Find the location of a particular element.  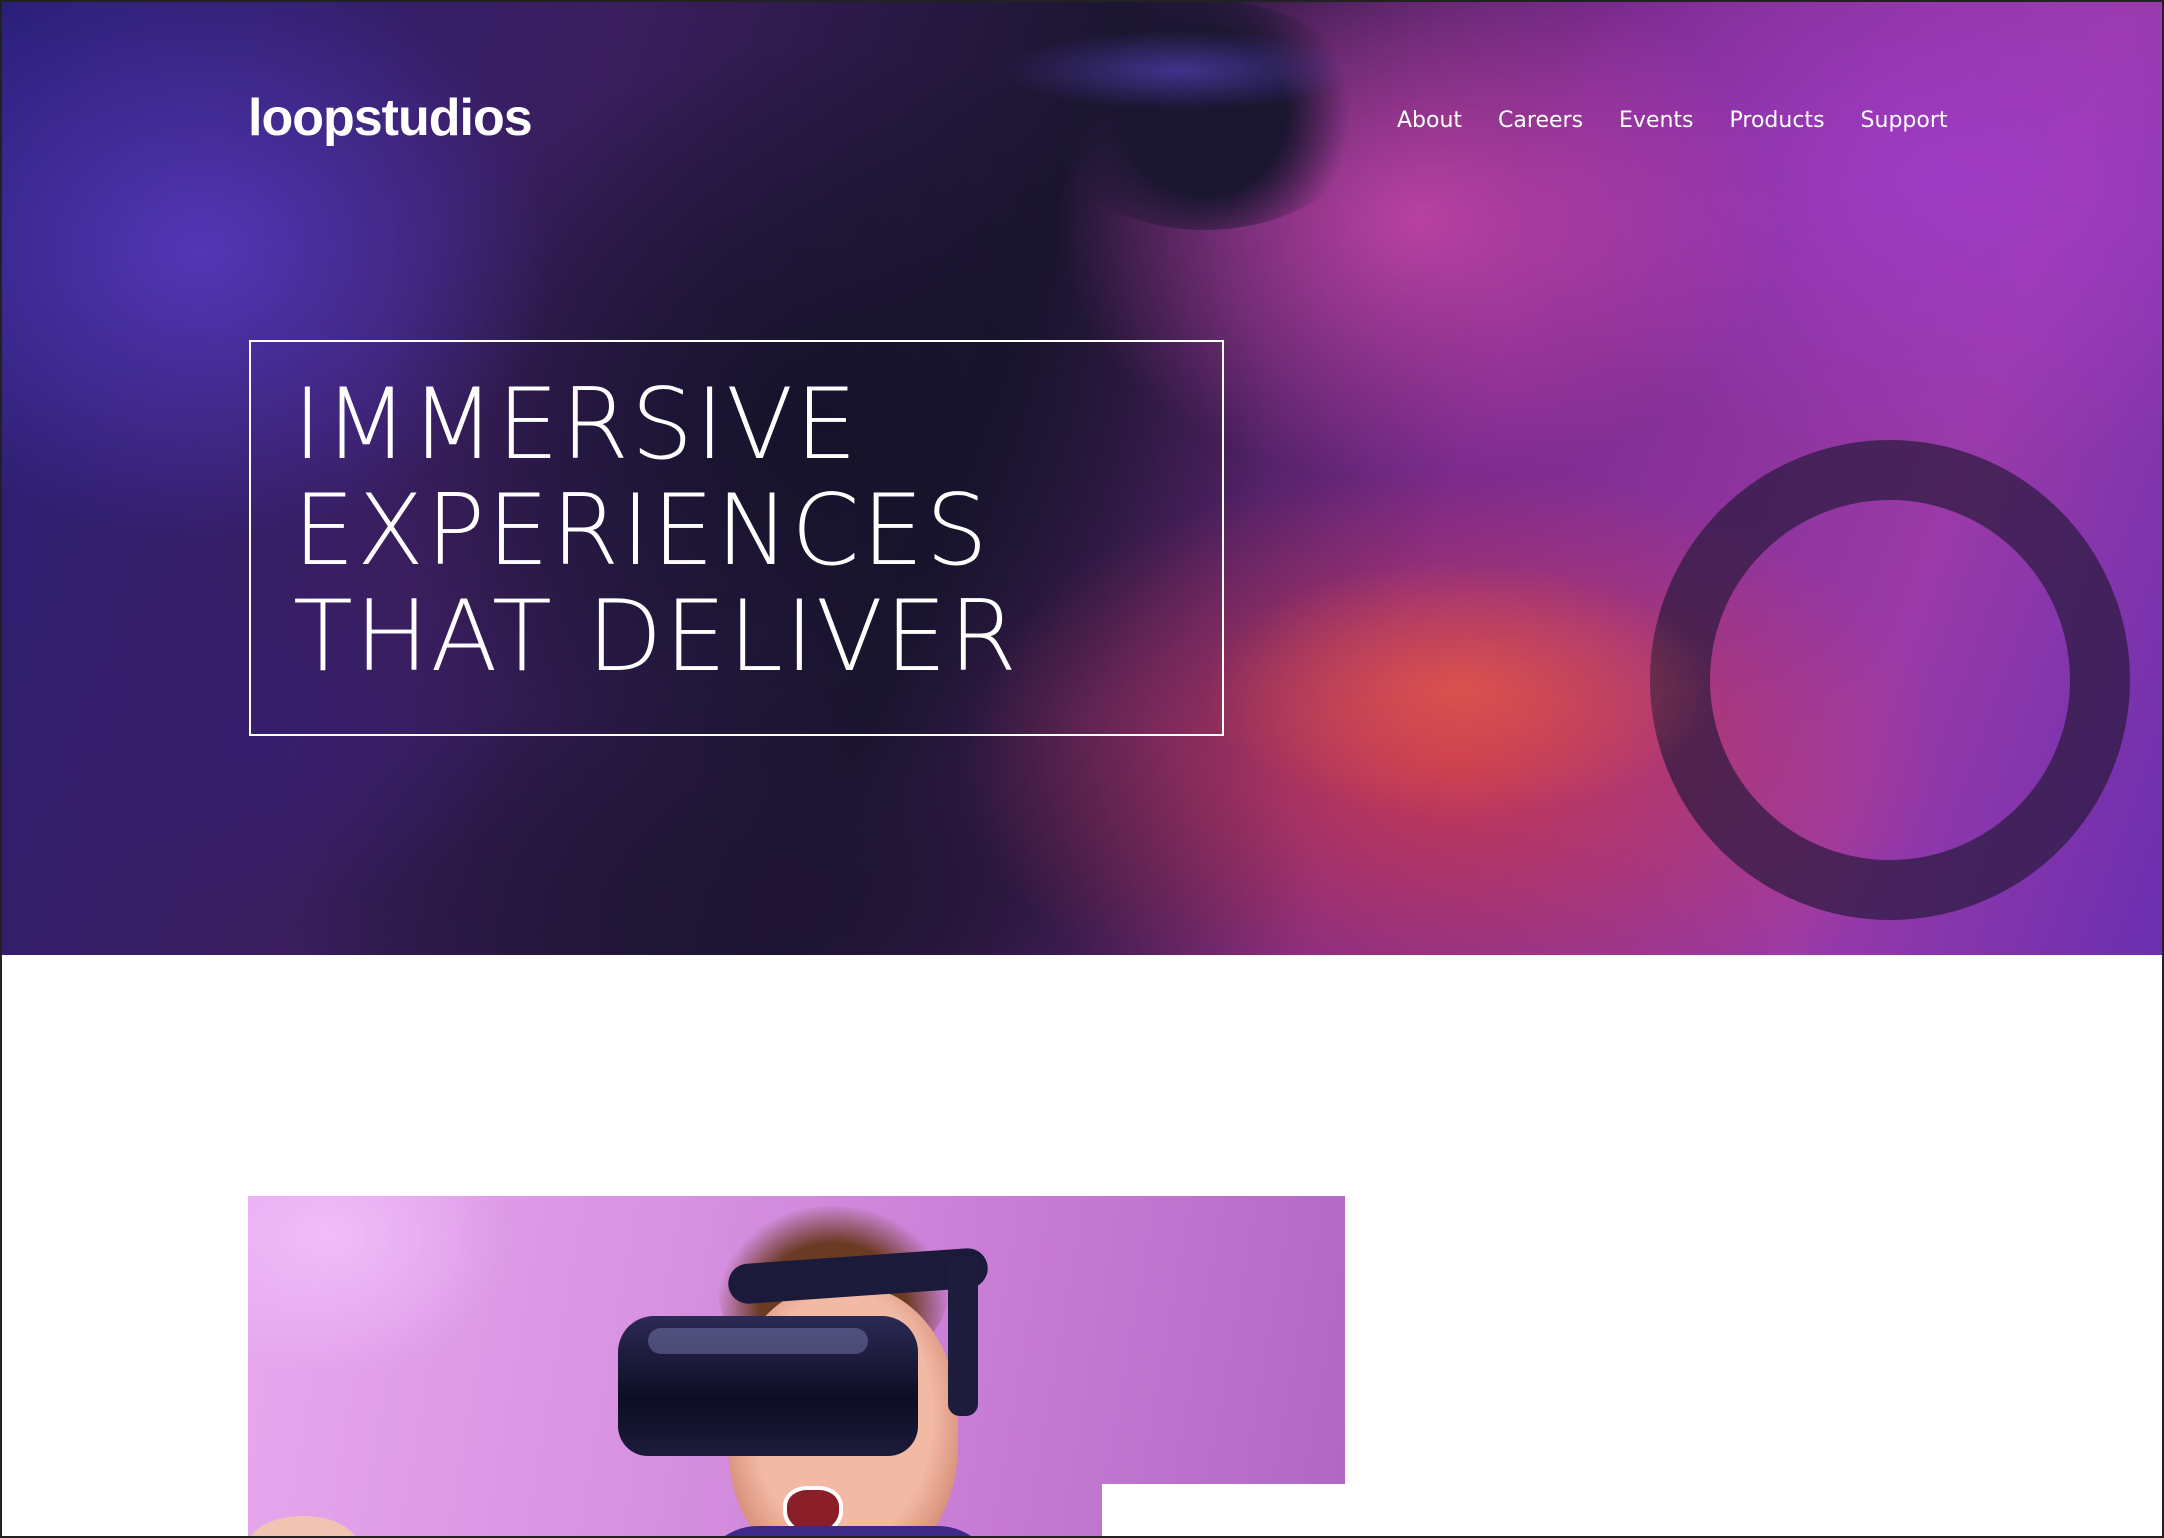

image-hand is located at coordinates (303, 1527).